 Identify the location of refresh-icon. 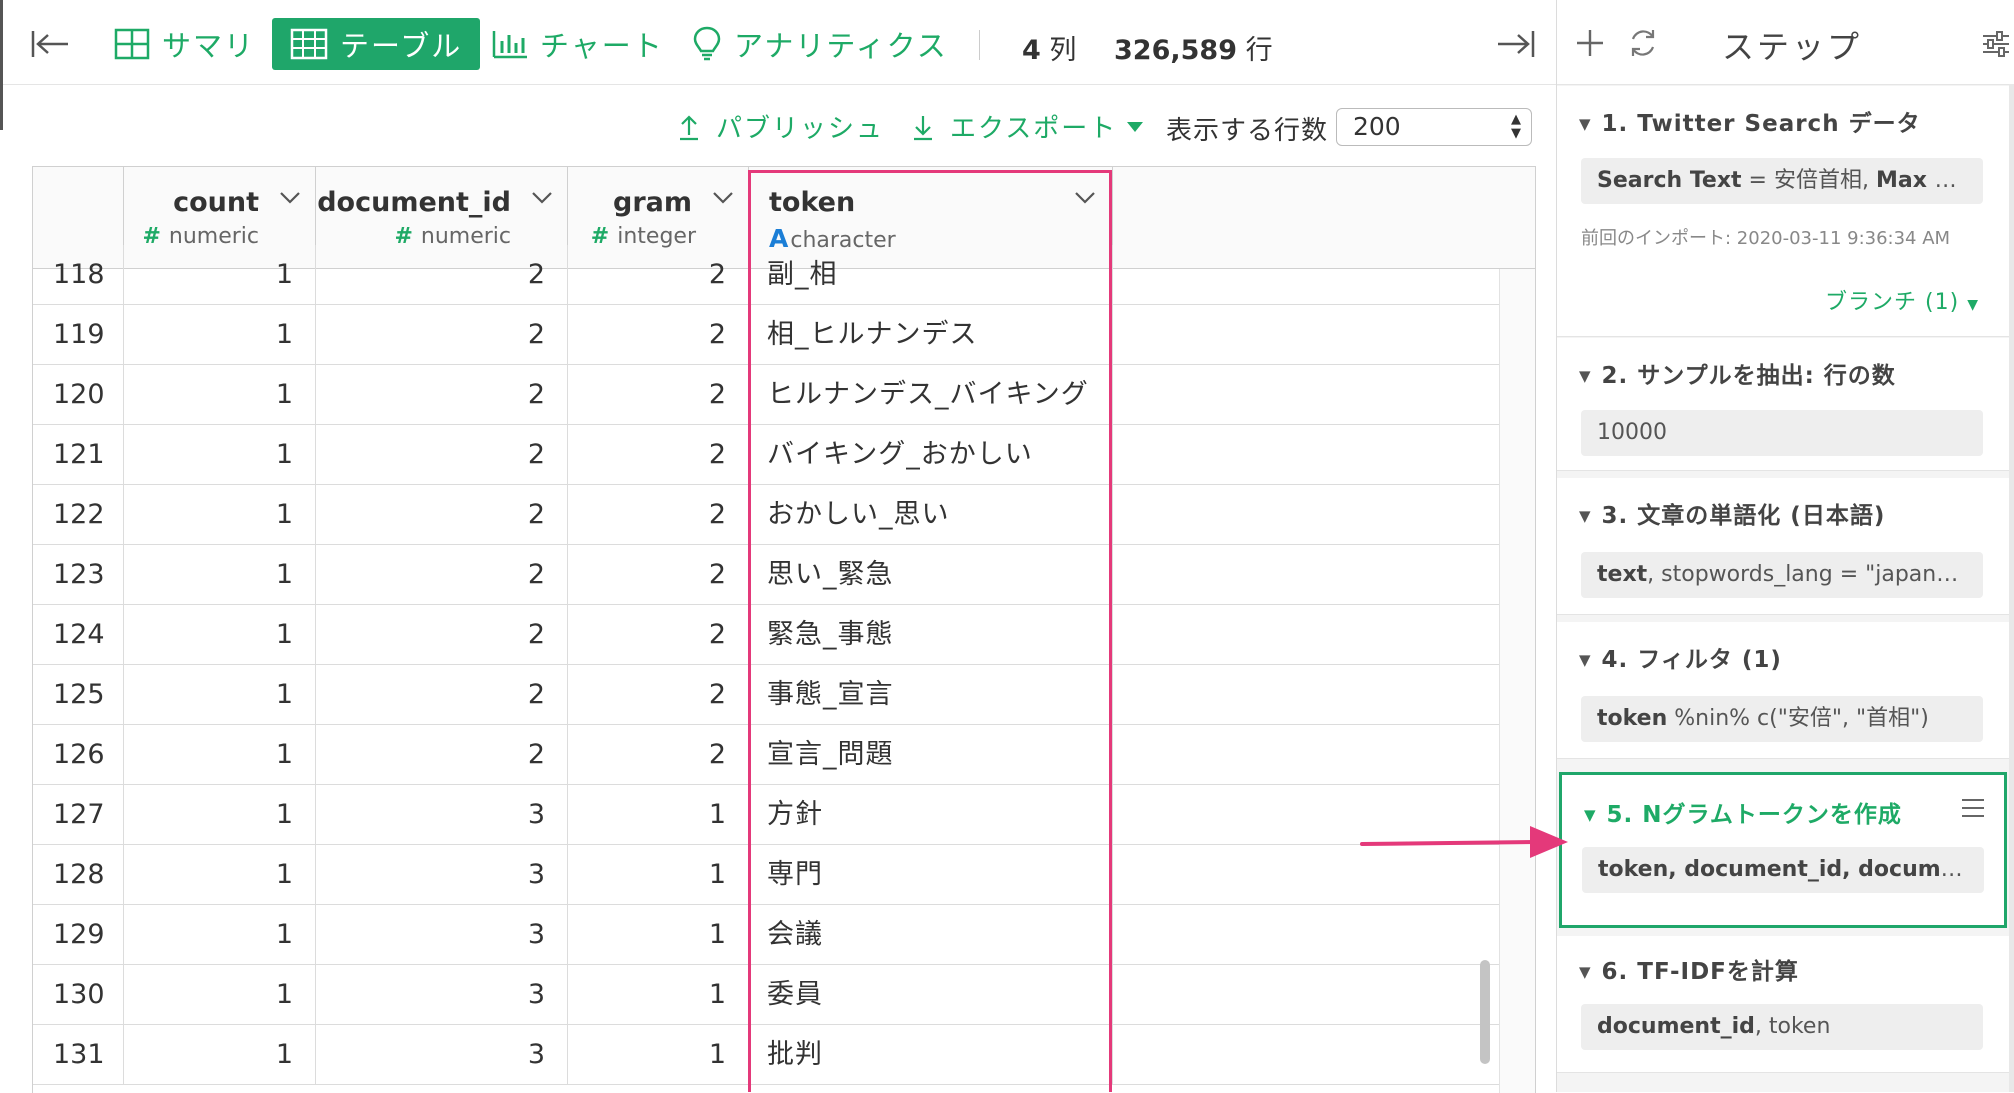
(1643, 43).